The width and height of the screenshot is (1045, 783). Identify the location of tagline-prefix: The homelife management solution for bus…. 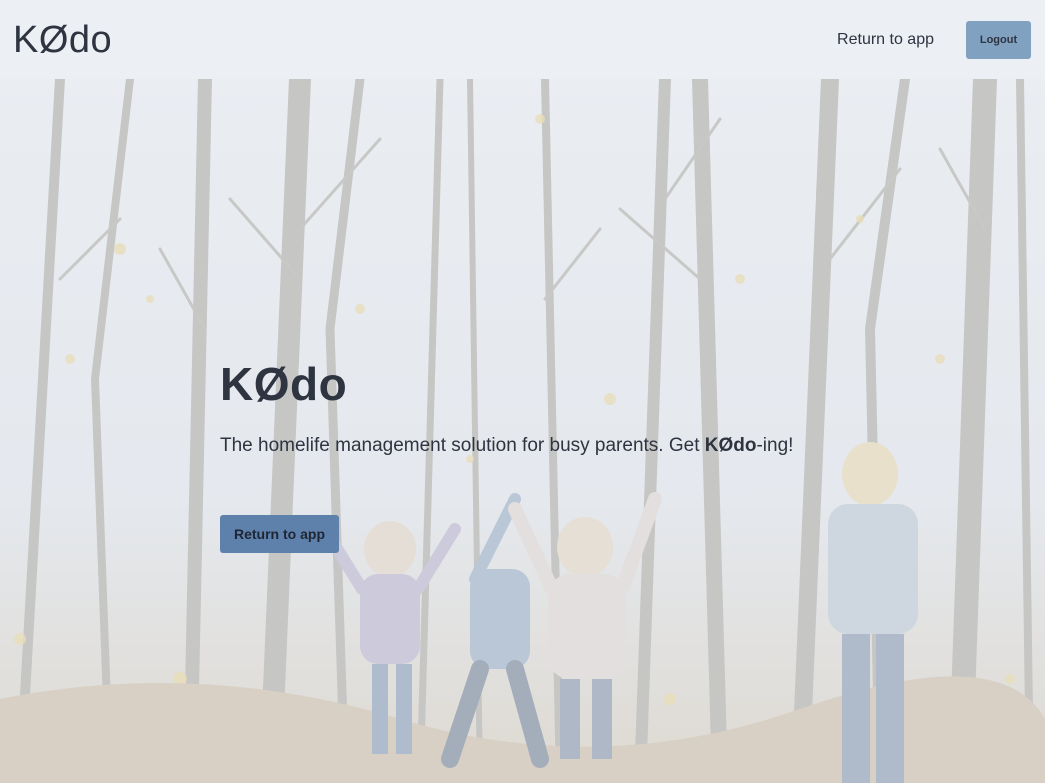
(462, 445).